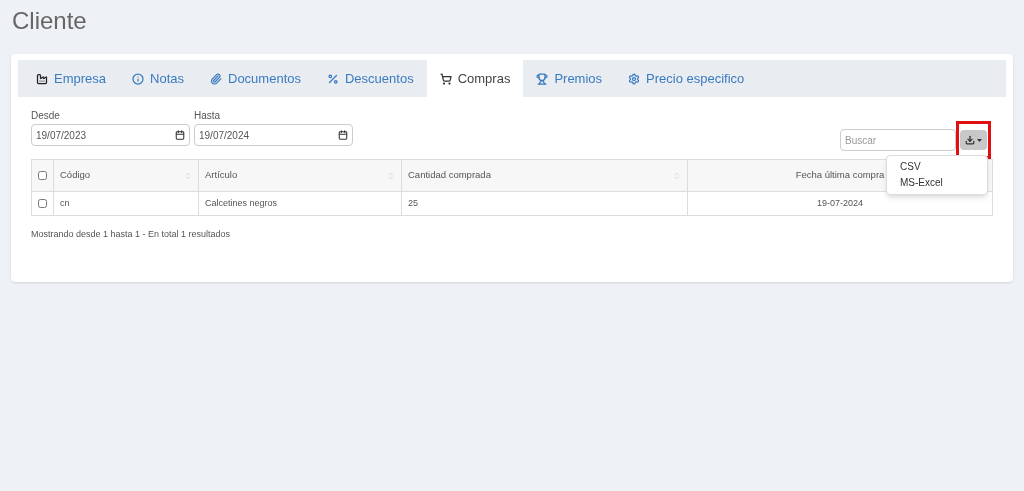 Image resolution: width=1024 pixels, height=491 pixels. What do you see at coordinates (207, 116) in the screenshot?
I see `field-label: Hasta` at bounding box center [207, 116].